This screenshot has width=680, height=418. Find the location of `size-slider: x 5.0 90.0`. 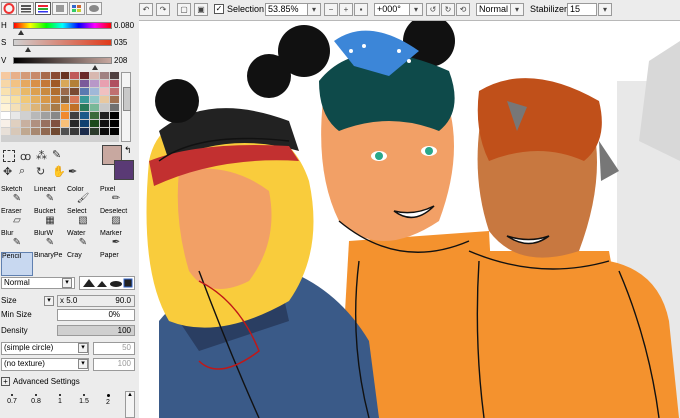

size-slider: x 5.0 90.0 is located at coordinates (96, 301).